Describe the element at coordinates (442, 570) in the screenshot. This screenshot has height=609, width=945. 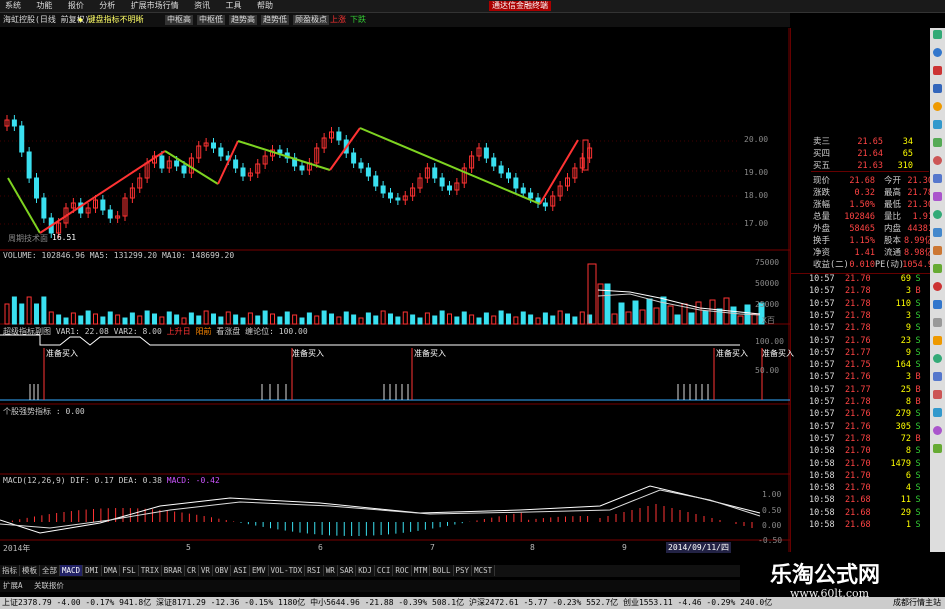
I see `tab-boll: BOLL` at that location.